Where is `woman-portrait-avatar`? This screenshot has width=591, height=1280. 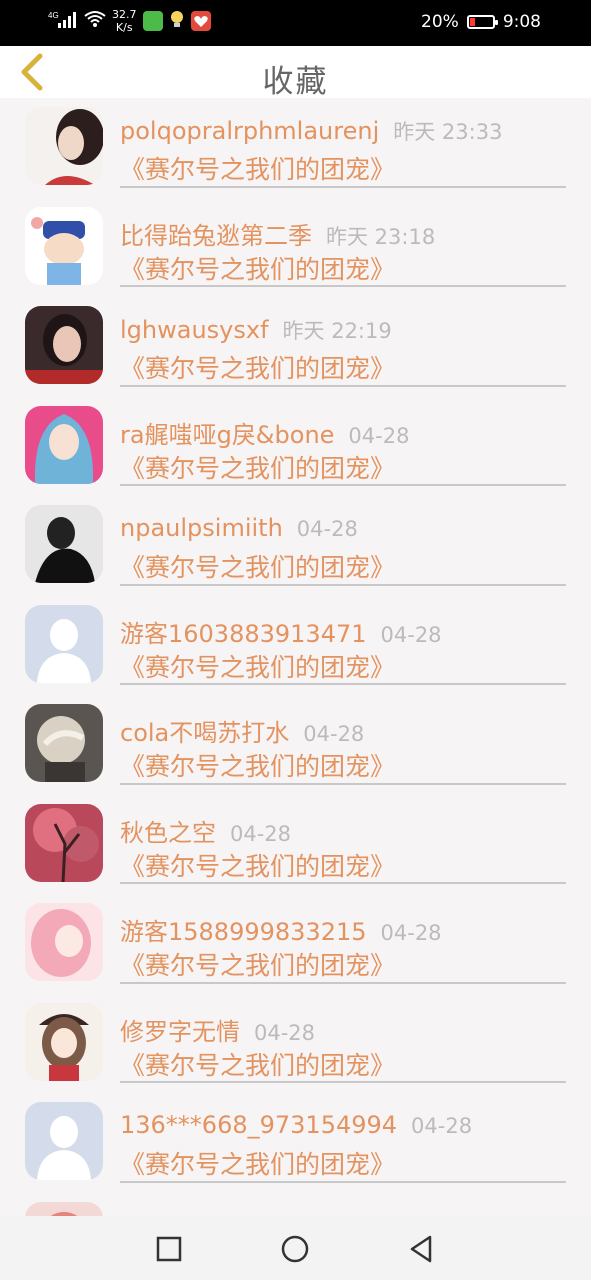 woman-portrait-avatar is located at coordinates (64, 146).